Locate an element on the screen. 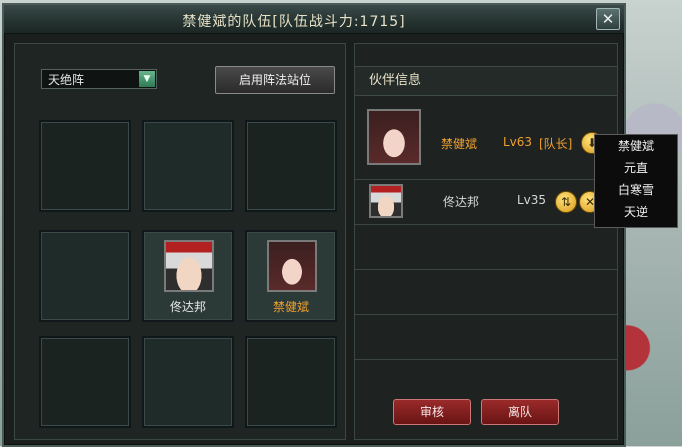 Image resolution: width=682 pixels, height=447 pixels. title-bar: 禁健斌的队伍[队伍战斗力:1715] ✕ is located at coordinates (314, 19).